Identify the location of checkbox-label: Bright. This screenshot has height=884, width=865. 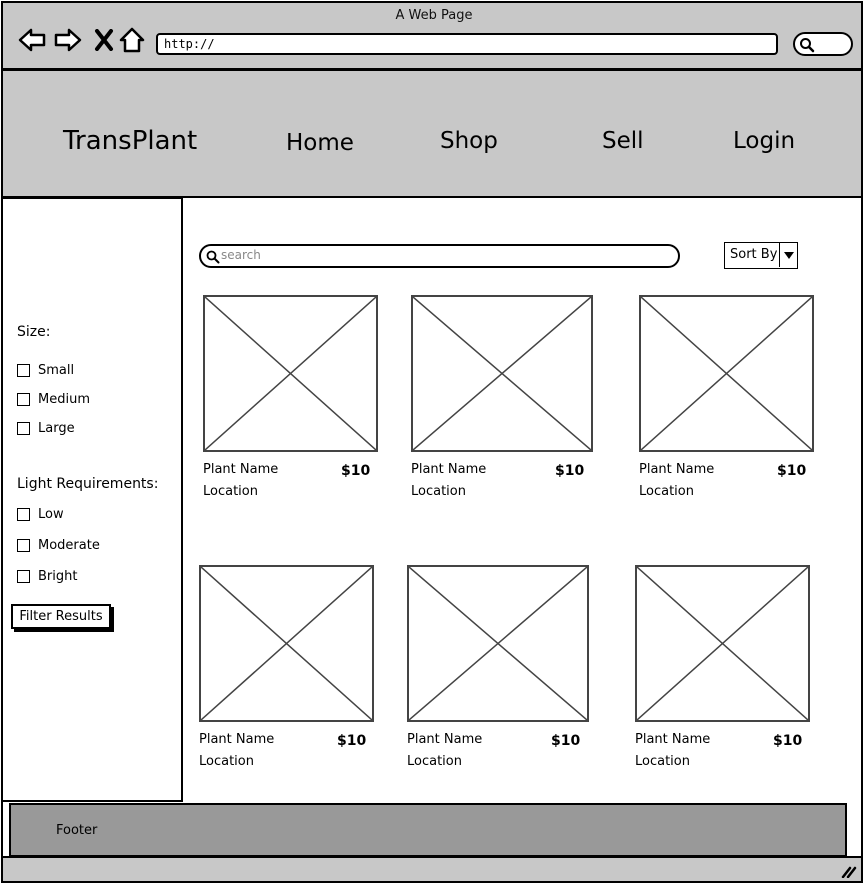
(58, 576).